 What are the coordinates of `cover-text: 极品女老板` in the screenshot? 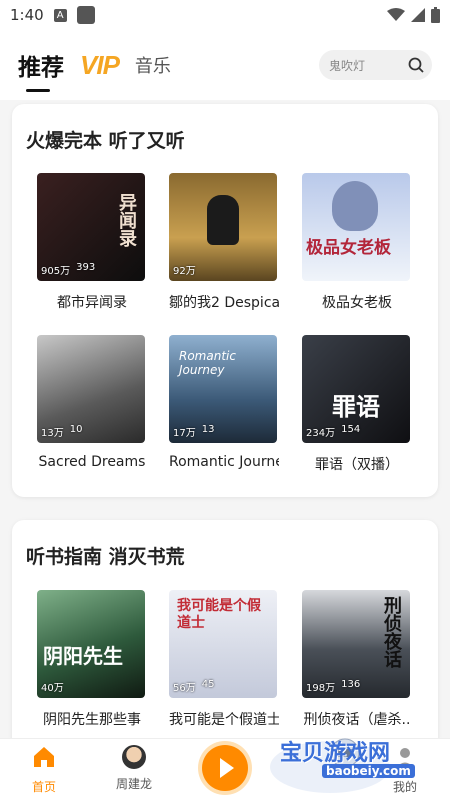 It's located at (348, 248).